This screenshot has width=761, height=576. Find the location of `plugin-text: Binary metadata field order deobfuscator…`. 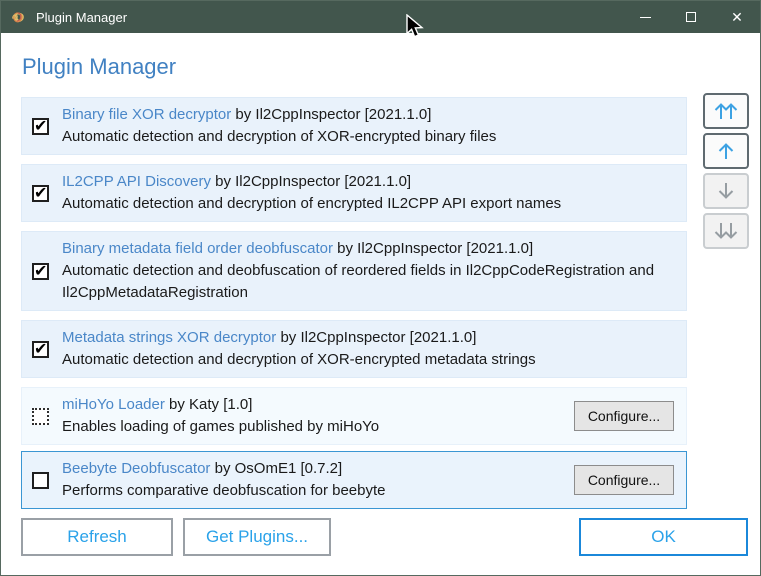

plugin-text: Binary metadata field order deobfuscator… is located at coordinates (368, 271).